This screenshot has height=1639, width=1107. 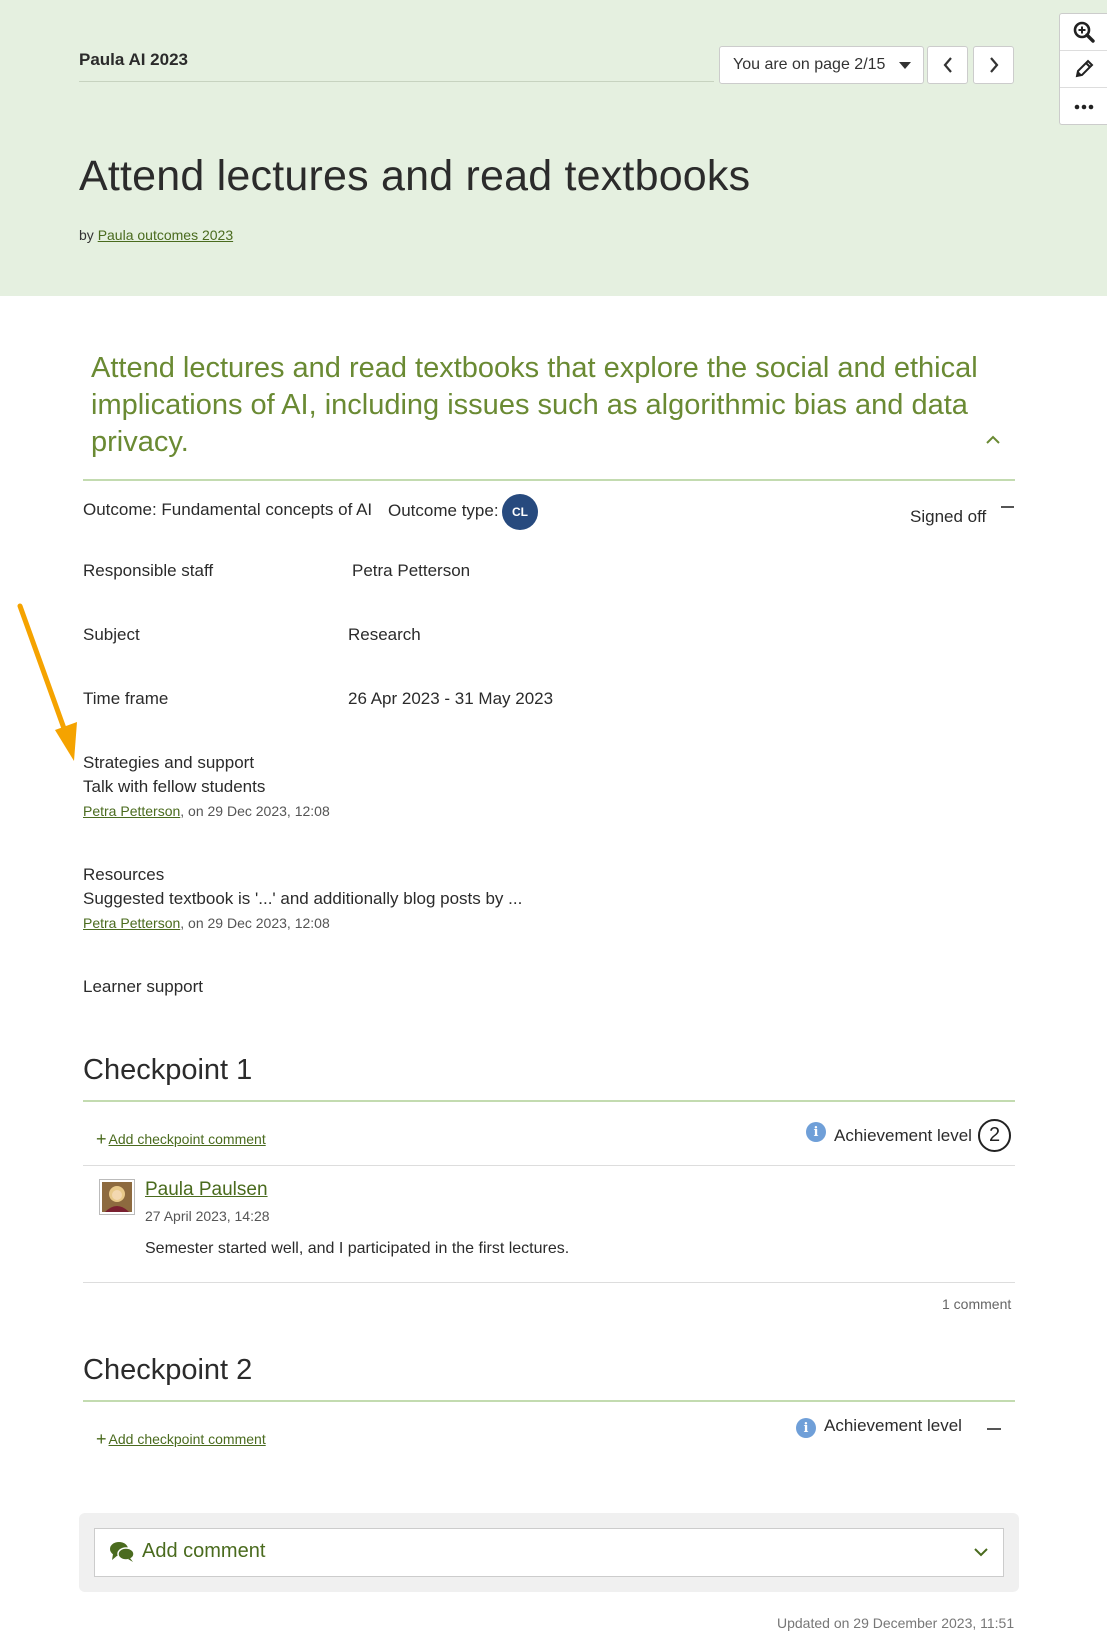 I want to click on time-frame-value: 26 Apr 2023 - 31 May 2023, so click(x=451, y=698).